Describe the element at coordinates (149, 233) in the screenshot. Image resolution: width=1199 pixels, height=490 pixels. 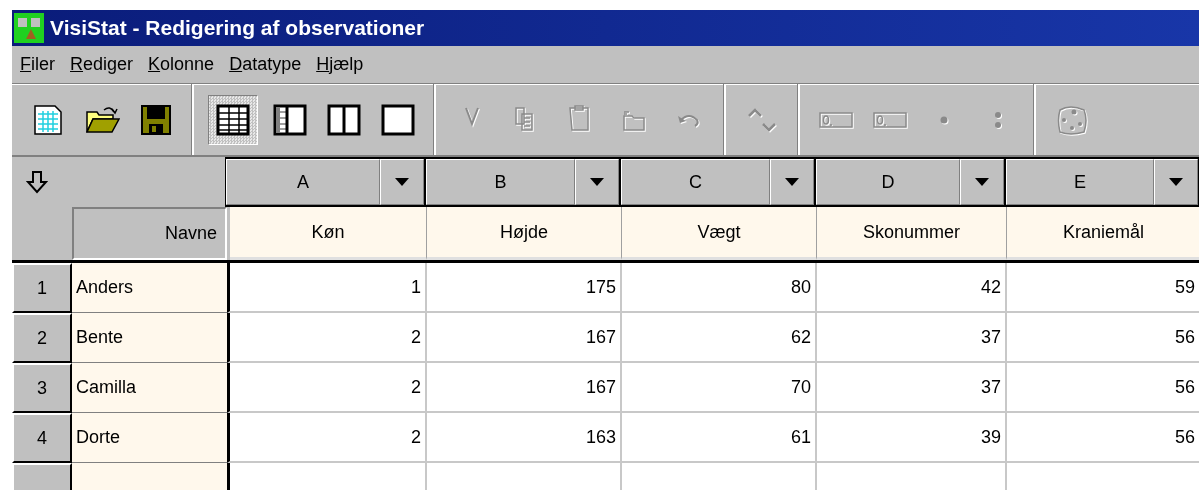
I see `column-header: Navne` at that location.